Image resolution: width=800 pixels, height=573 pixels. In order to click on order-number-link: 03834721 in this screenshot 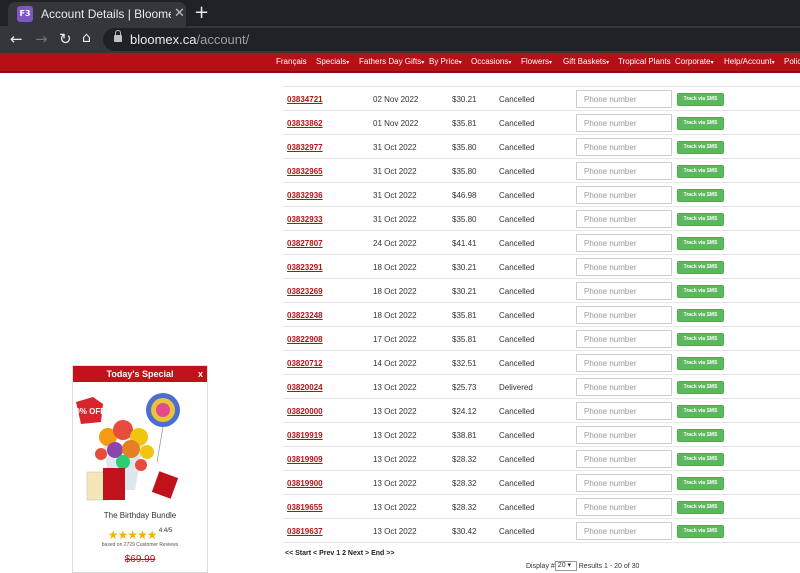, I will do `click(305, 99)`.